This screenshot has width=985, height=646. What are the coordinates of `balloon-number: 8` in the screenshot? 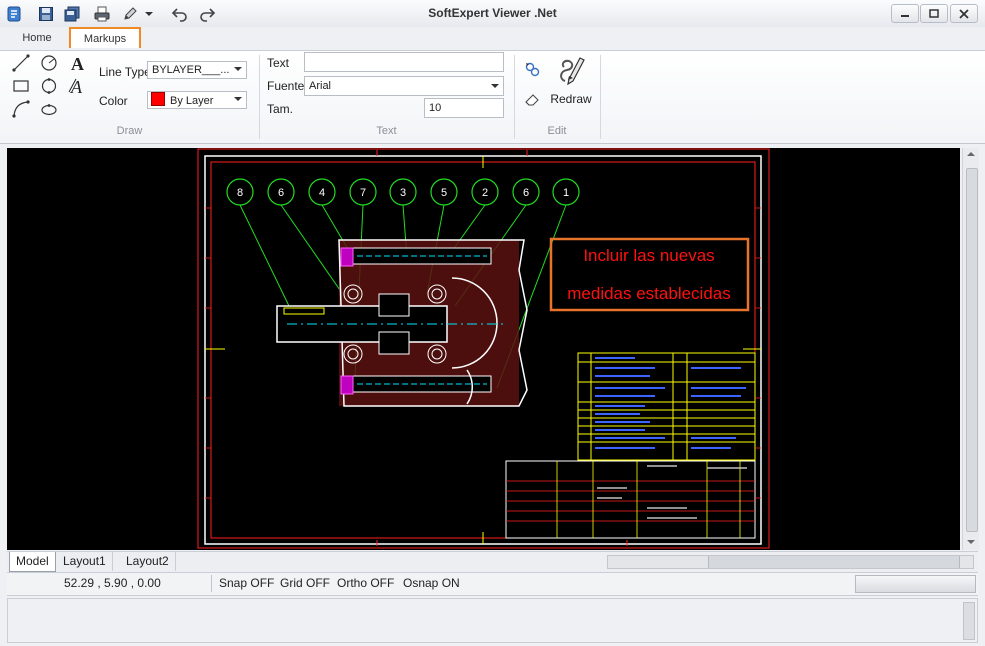 It's located at (240, 193).